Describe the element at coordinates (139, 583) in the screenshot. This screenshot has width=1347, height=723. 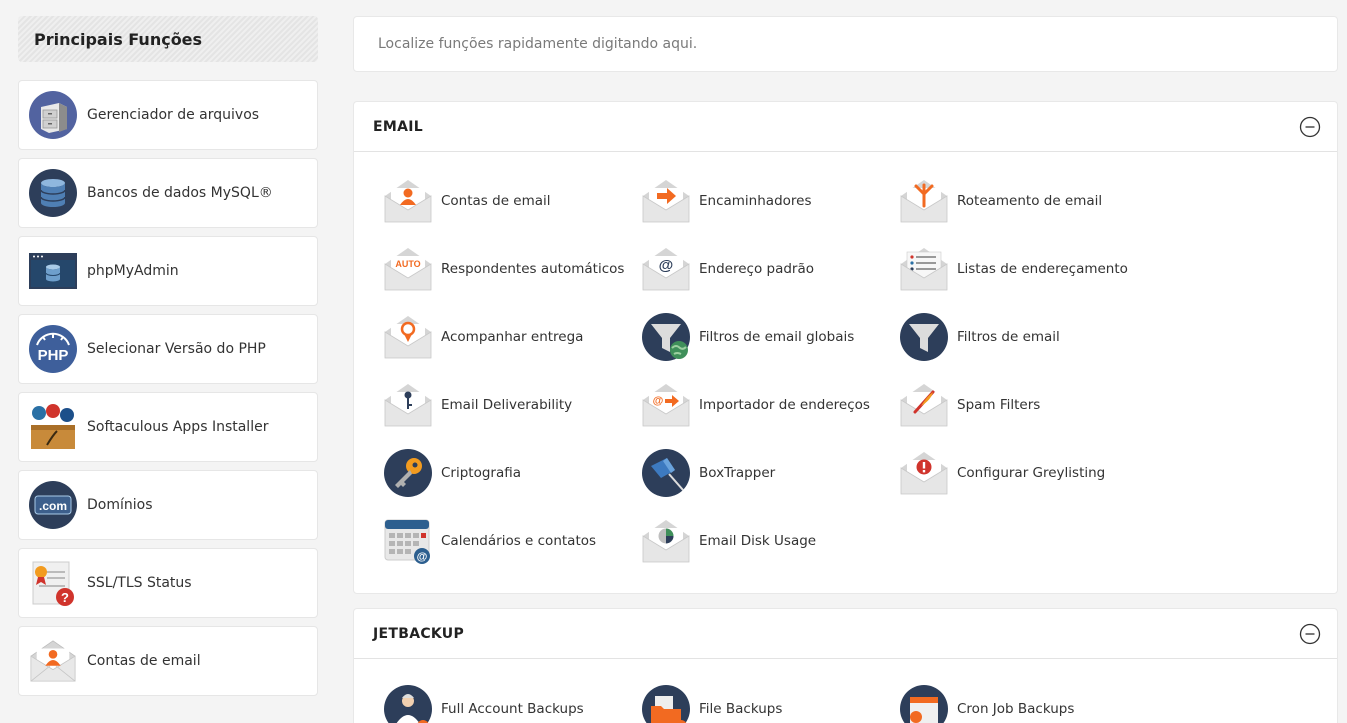
I see `sidebar-item-label: SSL/TLS Status` at that location.